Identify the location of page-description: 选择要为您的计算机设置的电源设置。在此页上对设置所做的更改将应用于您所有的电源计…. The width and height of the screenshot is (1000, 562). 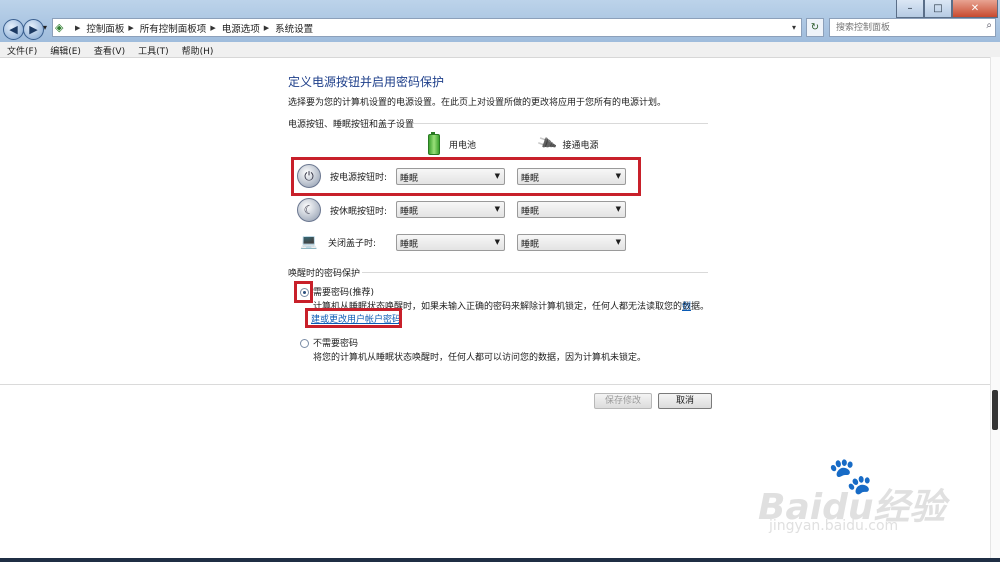
(477, 103).